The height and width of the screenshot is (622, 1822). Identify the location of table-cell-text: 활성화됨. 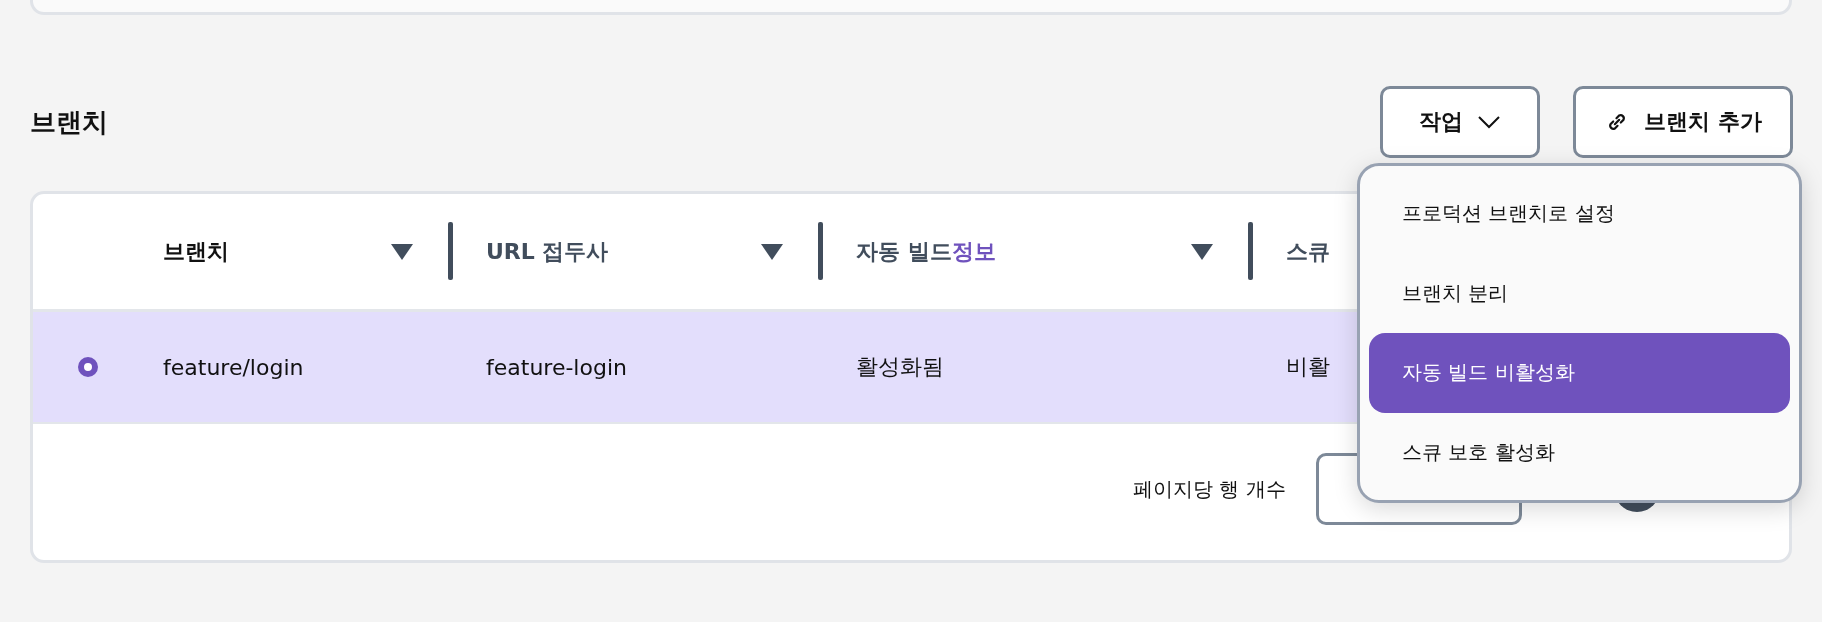
(900, 367).